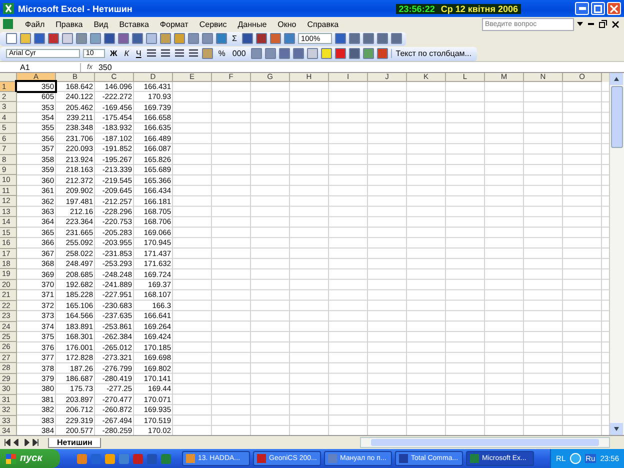 The width and height of the screenshot is (624, 468). I want to click on name-box: A1, so click(40, 67).